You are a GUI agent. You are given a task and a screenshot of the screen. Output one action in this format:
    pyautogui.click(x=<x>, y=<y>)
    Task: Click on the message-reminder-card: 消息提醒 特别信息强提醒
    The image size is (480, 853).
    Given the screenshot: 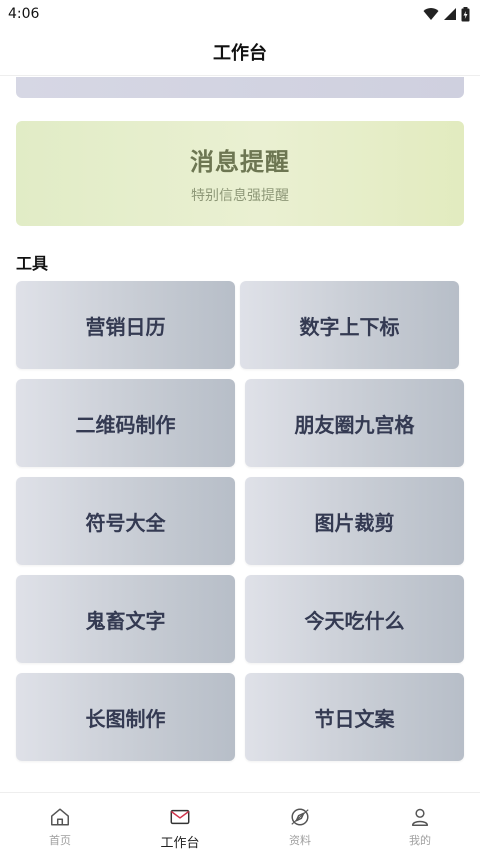 What is the action you would take?
    pyautogui.click(x=240, y=173)
    